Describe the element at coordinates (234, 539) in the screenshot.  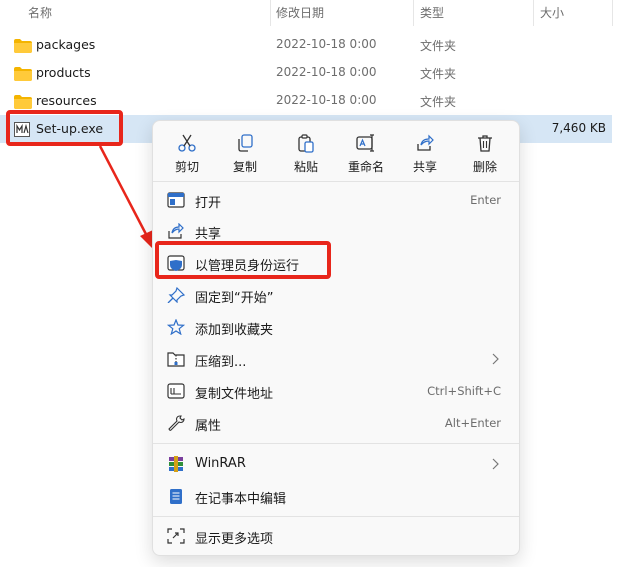
I see `menu-item-label: 显示更多选项` at that location.